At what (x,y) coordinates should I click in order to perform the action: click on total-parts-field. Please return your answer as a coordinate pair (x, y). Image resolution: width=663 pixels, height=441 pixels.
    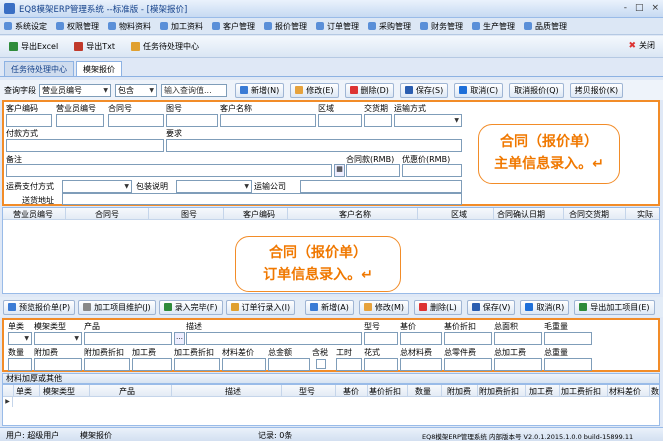
    Looking at the image, I should click on (468, 364).